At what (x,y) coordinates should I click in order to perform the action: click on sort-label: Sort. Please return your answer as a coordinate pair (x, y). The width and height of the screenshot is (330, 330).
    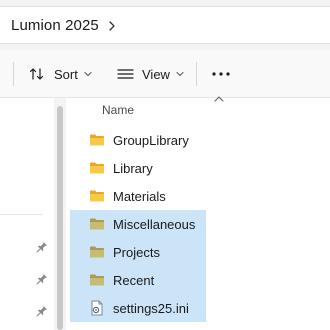
    Looking at the image, I should click on (66, 74).